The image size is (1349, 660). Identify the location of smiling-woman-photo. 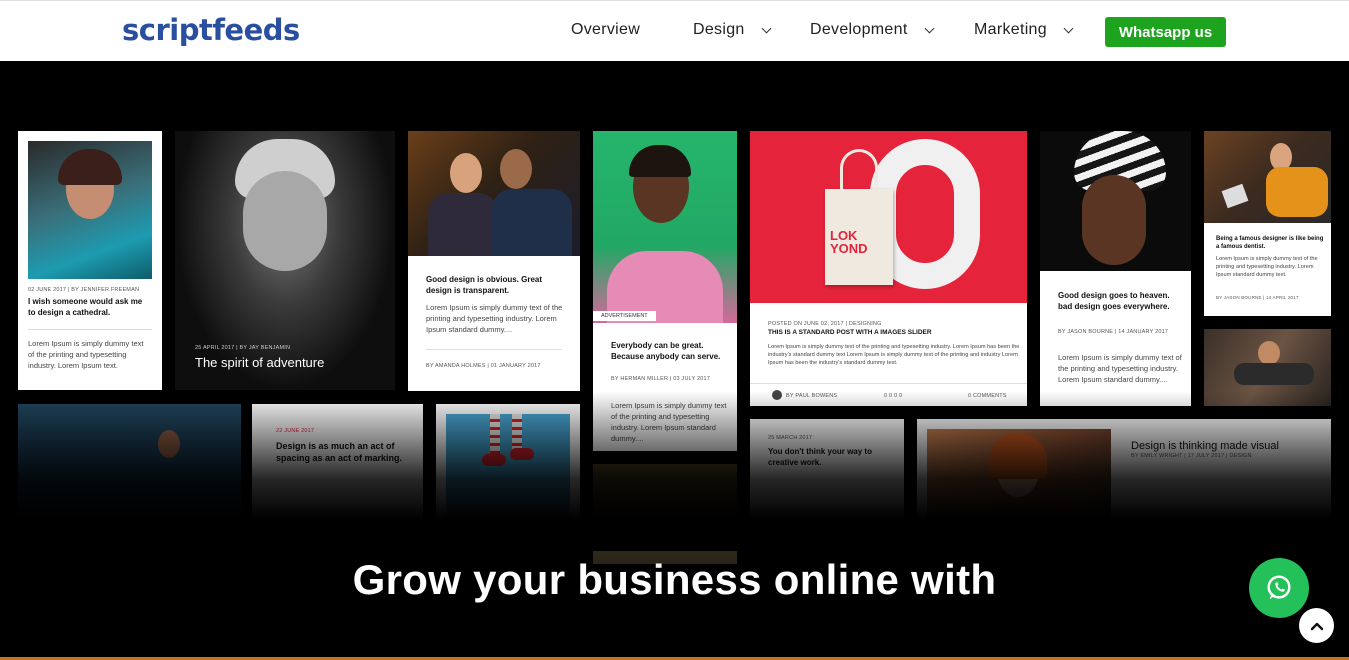
(665, 227).